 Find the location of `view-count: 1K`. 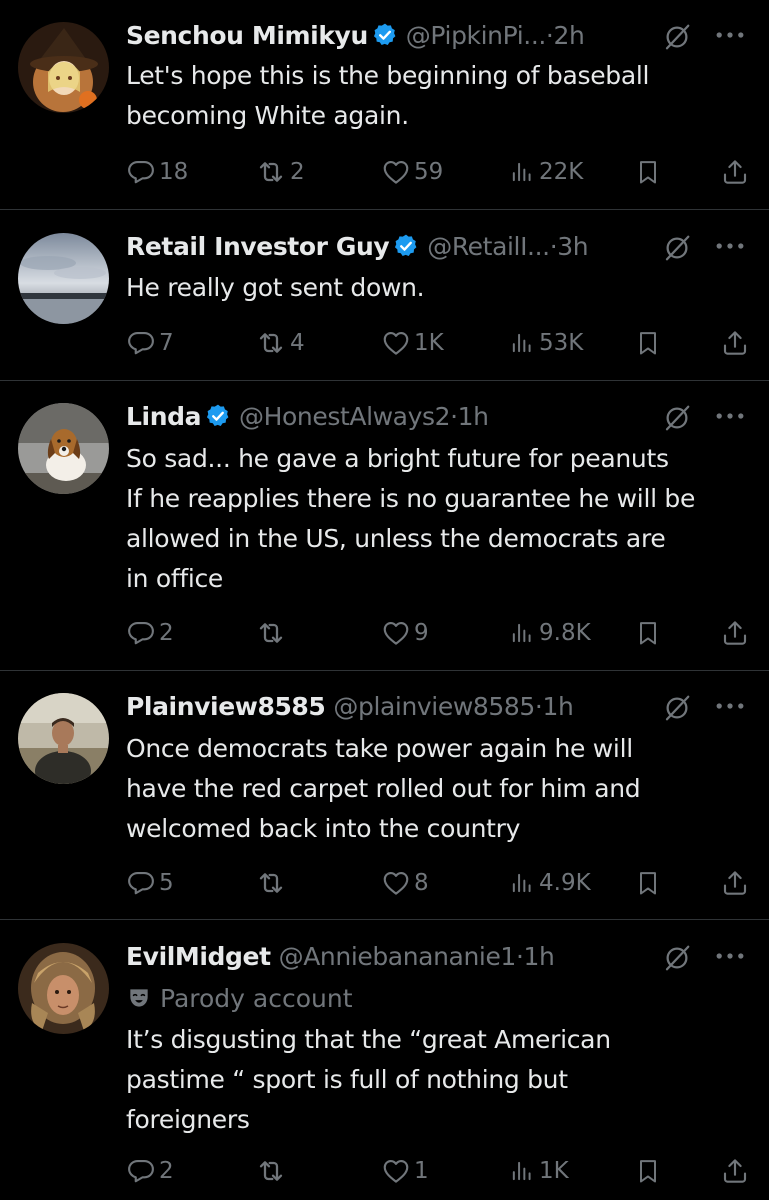

view-count: 1K is located at coordinates (554, 1171).